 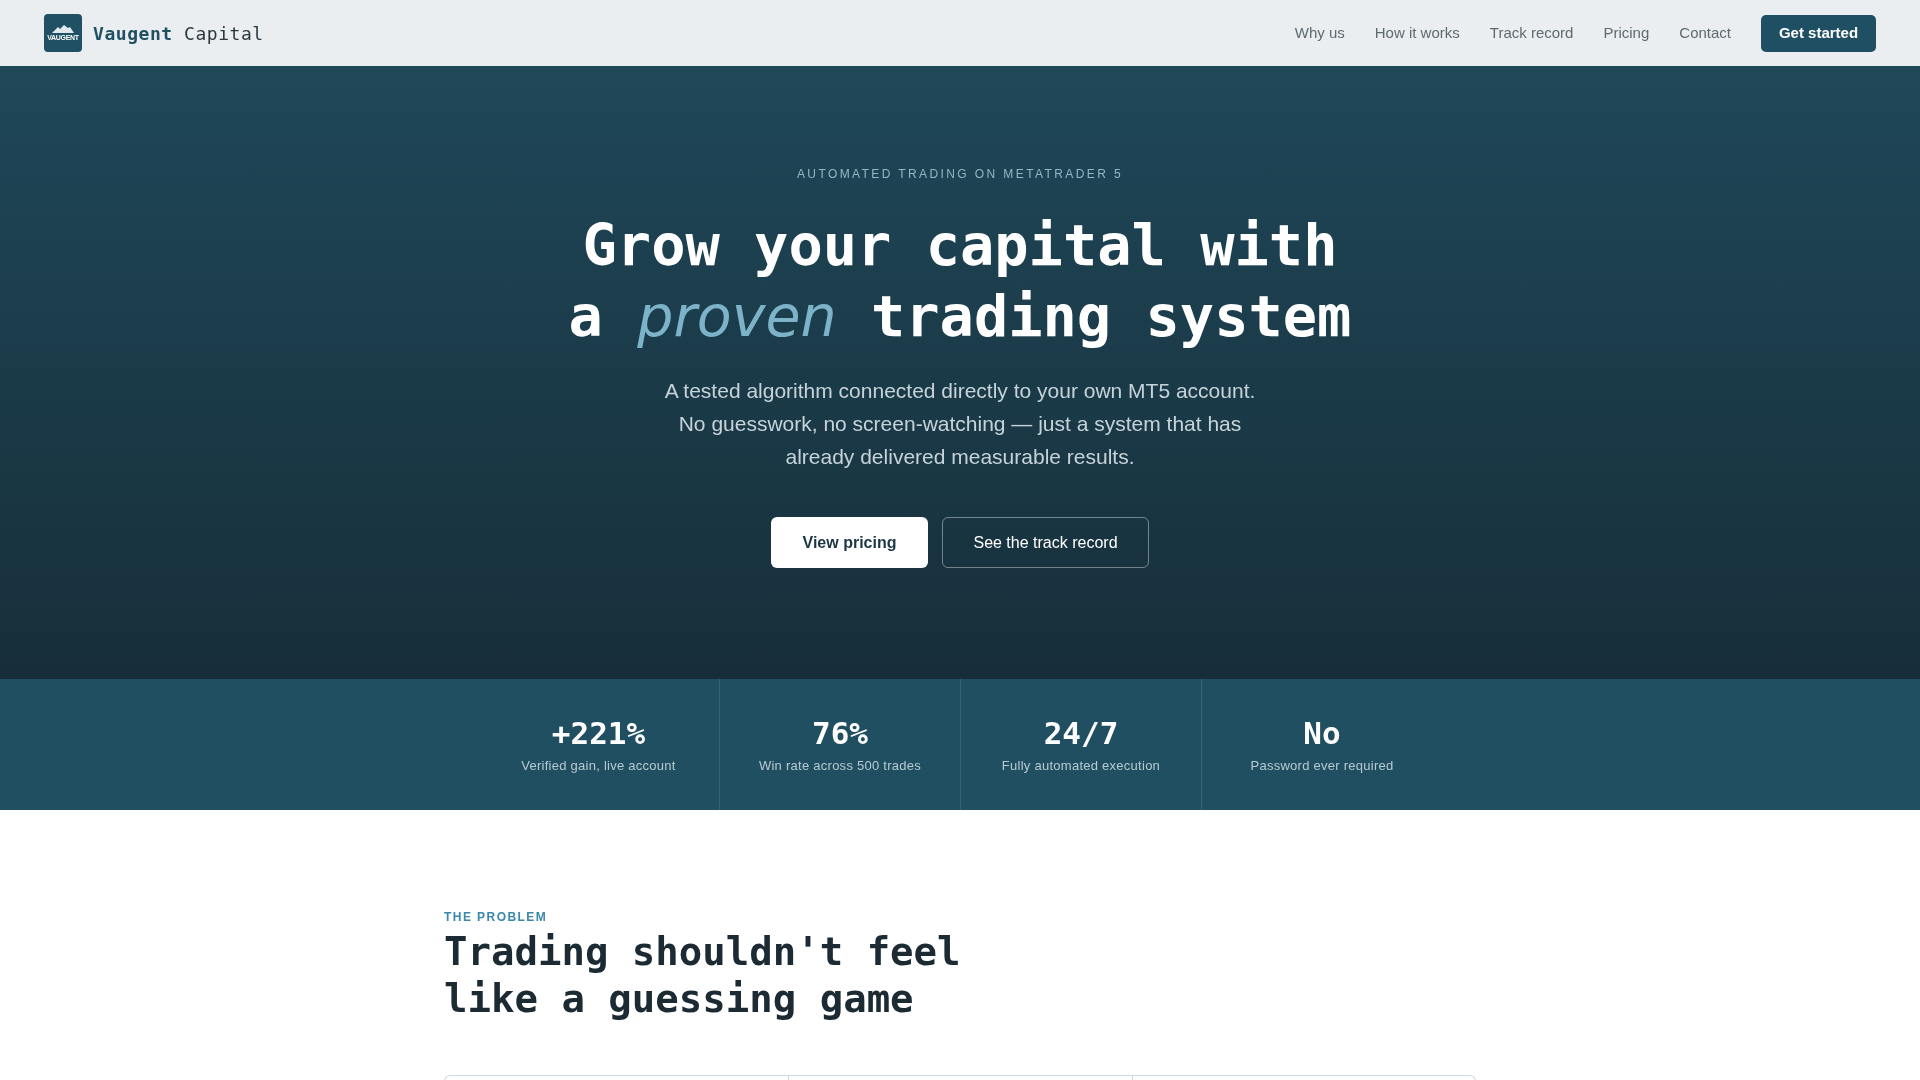 I want to click on hero-subtitle: A tested algorithm connected directly to your own MT5 account. No guesswork, no screen-watching — just a system that has already delivered measurable results., so click(x=960, y=424).